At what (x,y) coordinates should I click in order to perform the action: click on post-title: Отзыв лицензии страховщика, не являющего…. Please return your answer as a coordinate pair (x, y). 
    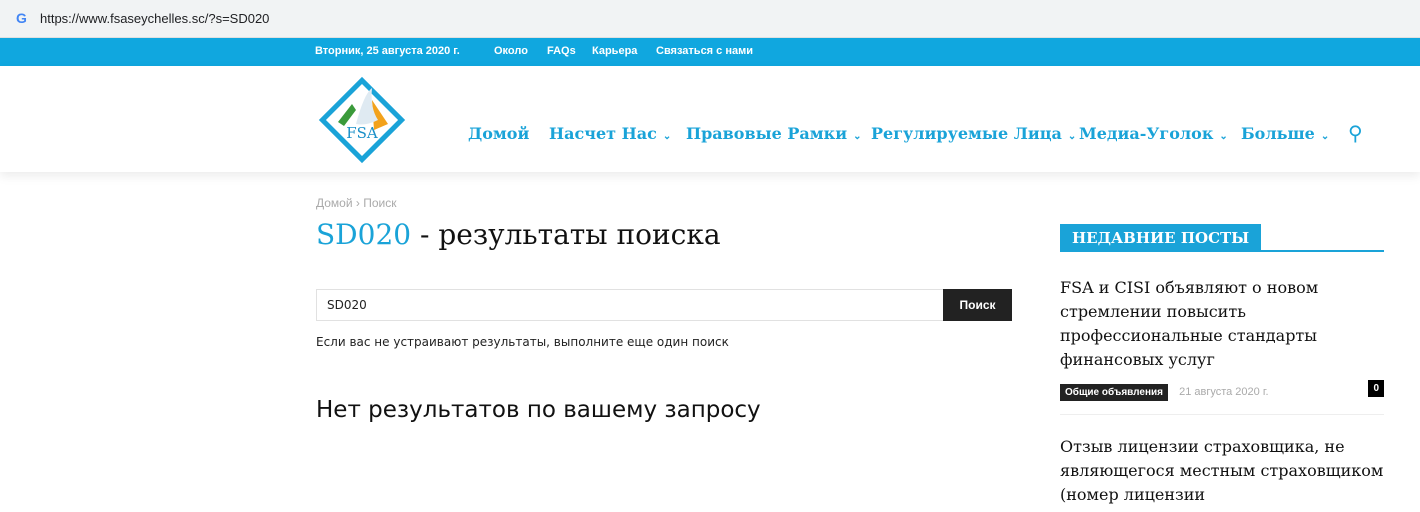
    Looking at the image, I should click on (1222, 471).